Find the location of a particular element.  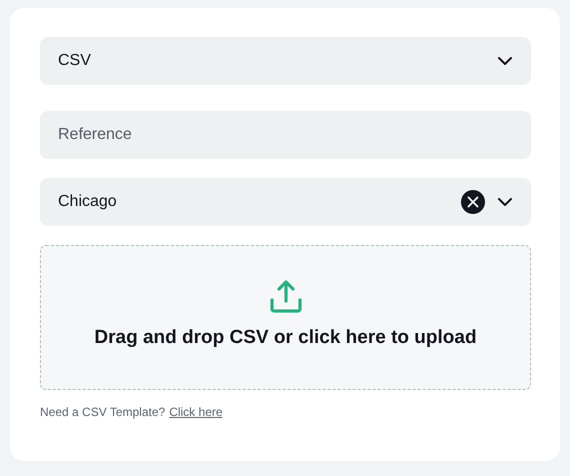

template-hint: Need a CSV Template? is located at coordinates (103, 412).